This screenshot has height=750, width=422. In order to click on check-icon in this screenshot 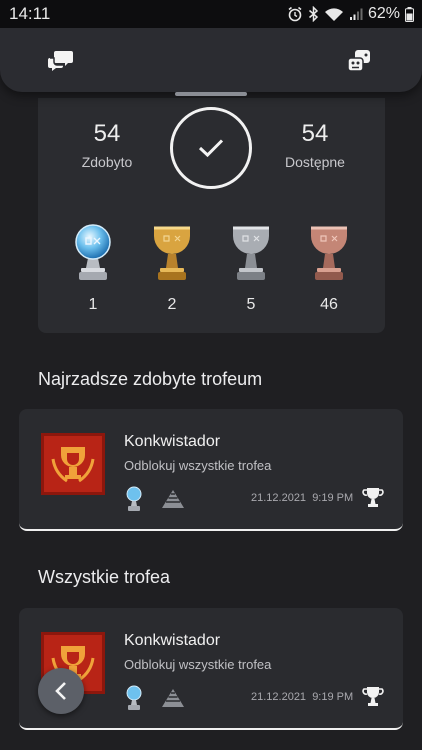, I will do `click(211, 148)`.